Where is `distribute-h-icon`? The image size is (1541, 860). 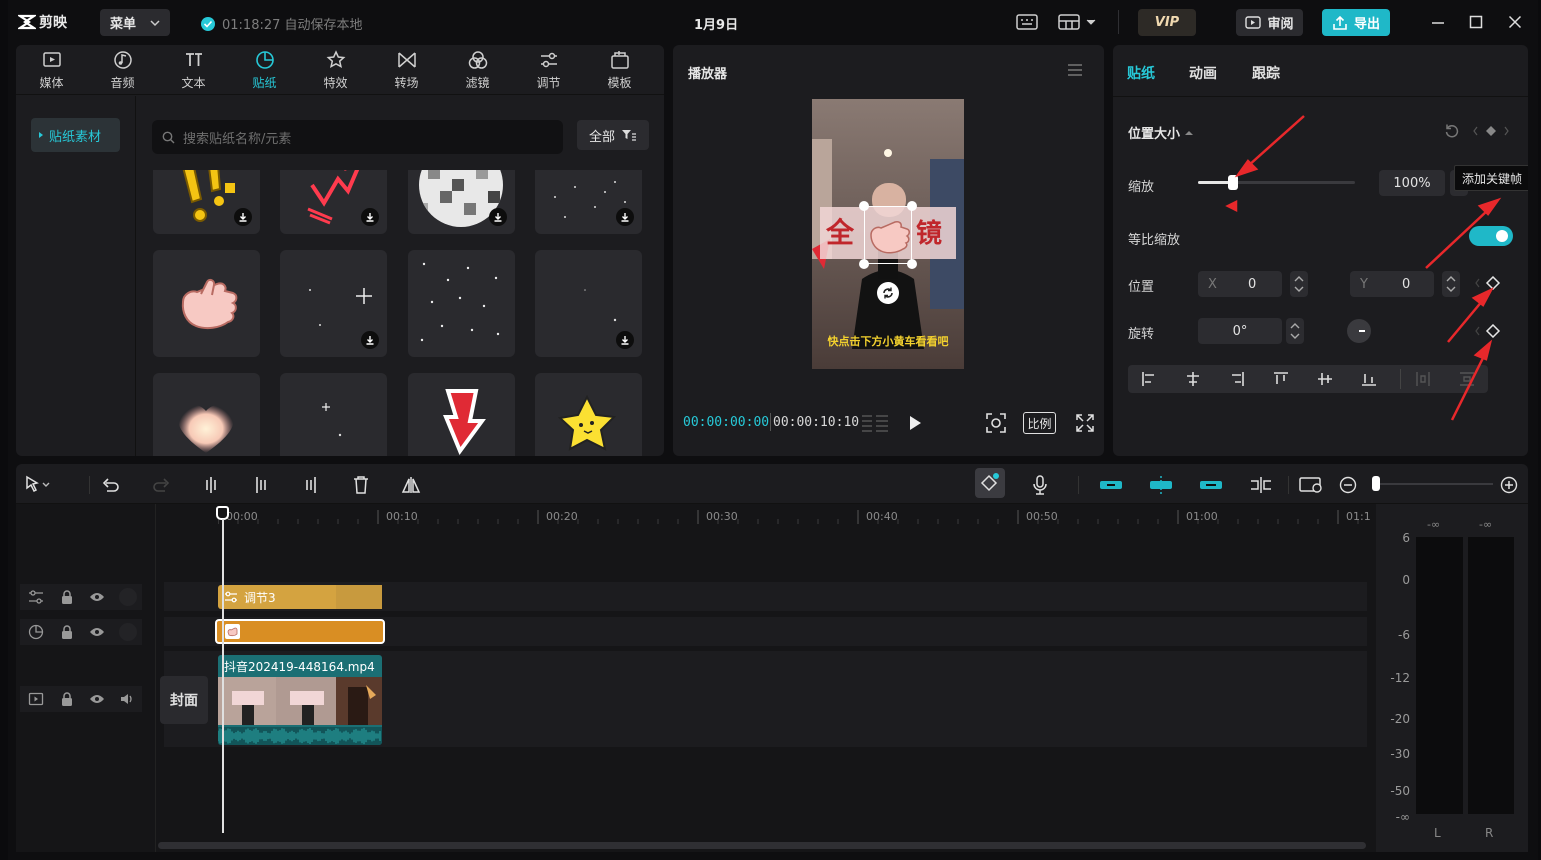 distribute-h-icon is located at coordinates (1423, 379).